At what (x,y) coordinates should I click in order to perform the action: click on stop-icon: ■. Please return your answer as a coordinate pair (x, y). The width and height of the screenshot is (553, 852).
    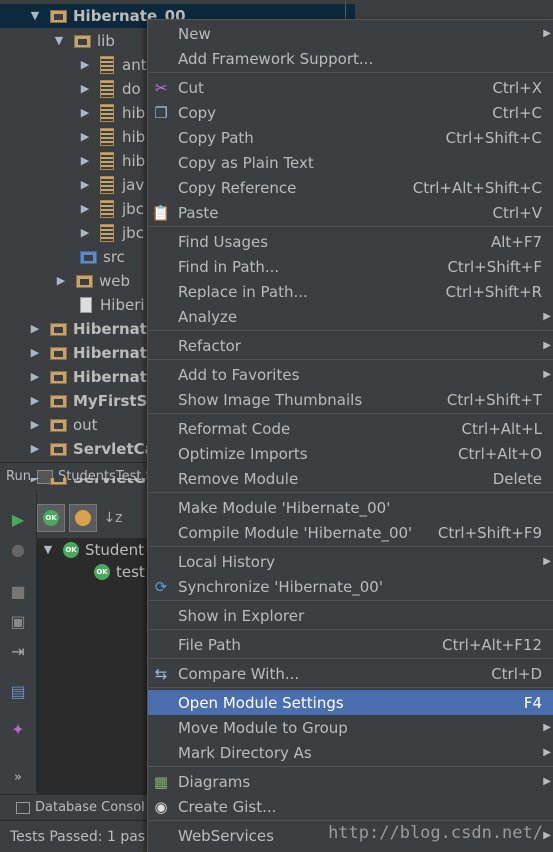
    Looking at the image, I should click on (18, 592).